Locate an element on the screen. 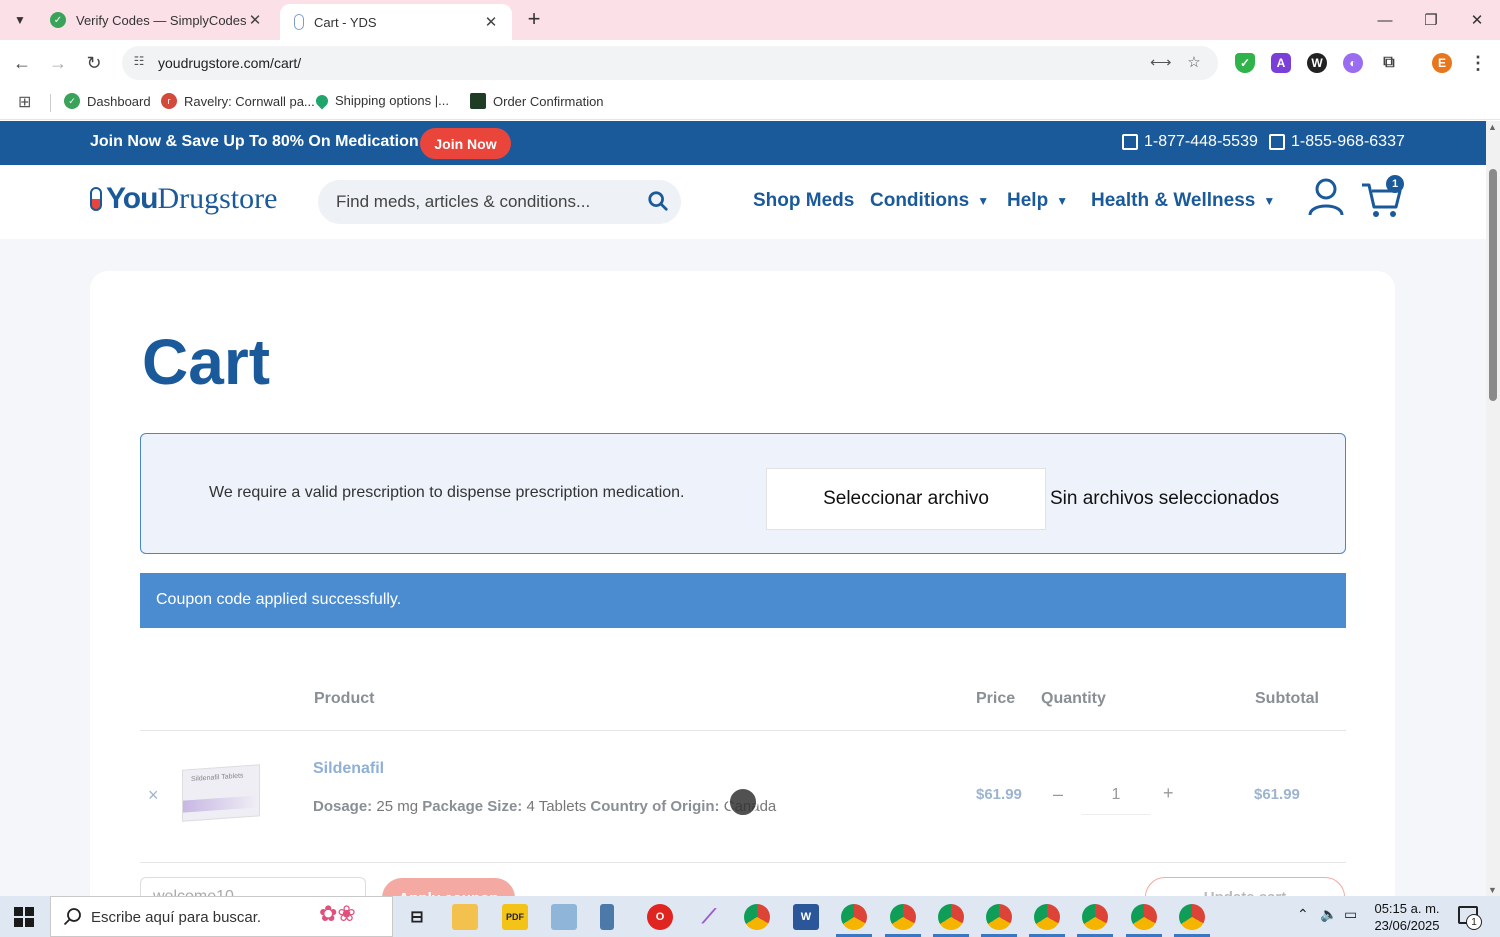 The height and width of the screenshot is (937, 1500). scroll-down-icon: ▼ is located at coordinates (1492, 890).